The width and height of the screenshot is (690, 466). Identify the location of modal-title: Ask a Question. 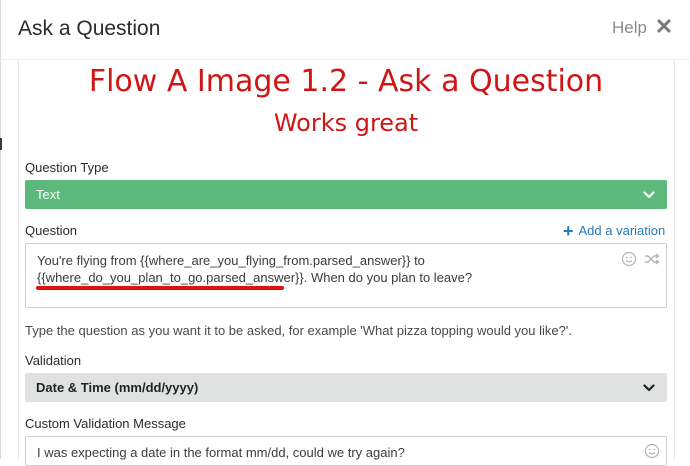
(89, 28).